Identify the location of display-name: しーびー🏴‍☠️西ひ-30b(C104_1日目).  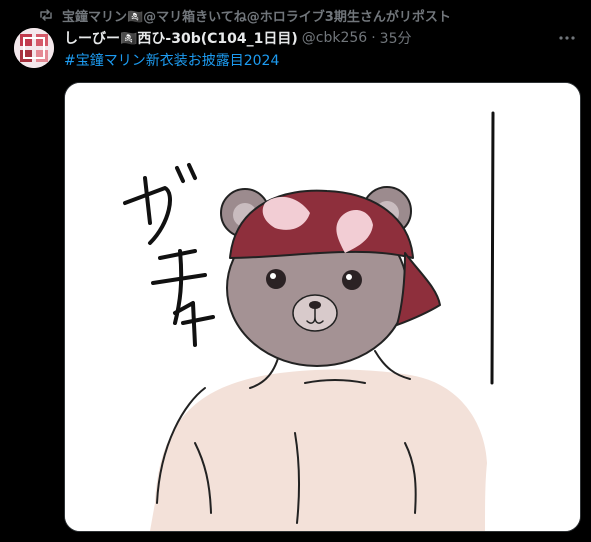
(181, 38).